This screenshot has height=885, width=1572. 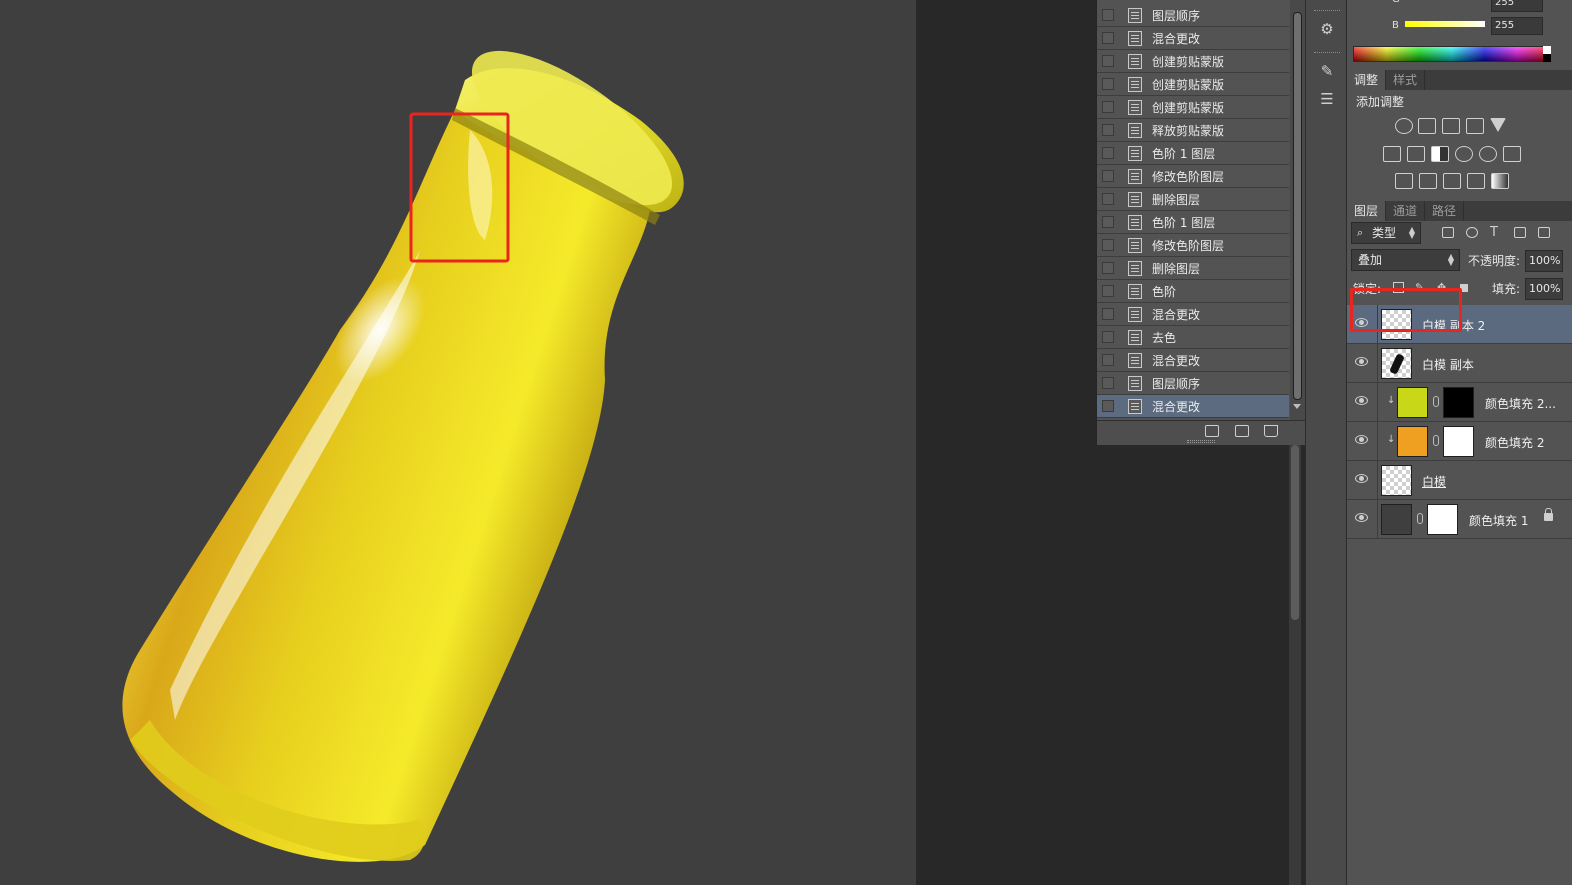 What do you see at coordinates (1212, 431) in the screenshot?
I see `new-document-from-state-icon` at bounding box center [1212, 431].